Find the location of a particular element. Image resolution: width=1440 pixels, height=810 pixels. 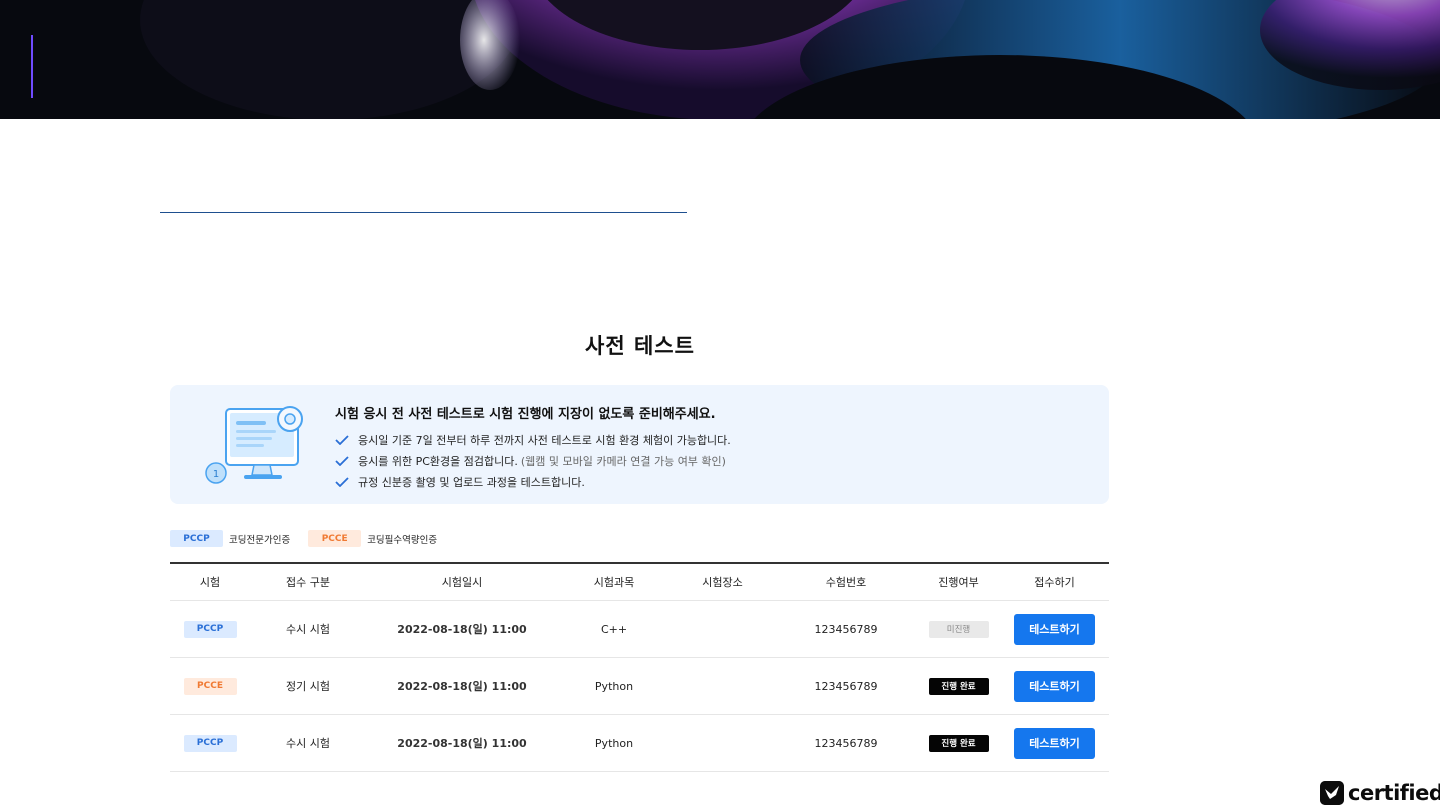

legend-desc: 코딩필수역량인증 is located at coordinates (402, 540).